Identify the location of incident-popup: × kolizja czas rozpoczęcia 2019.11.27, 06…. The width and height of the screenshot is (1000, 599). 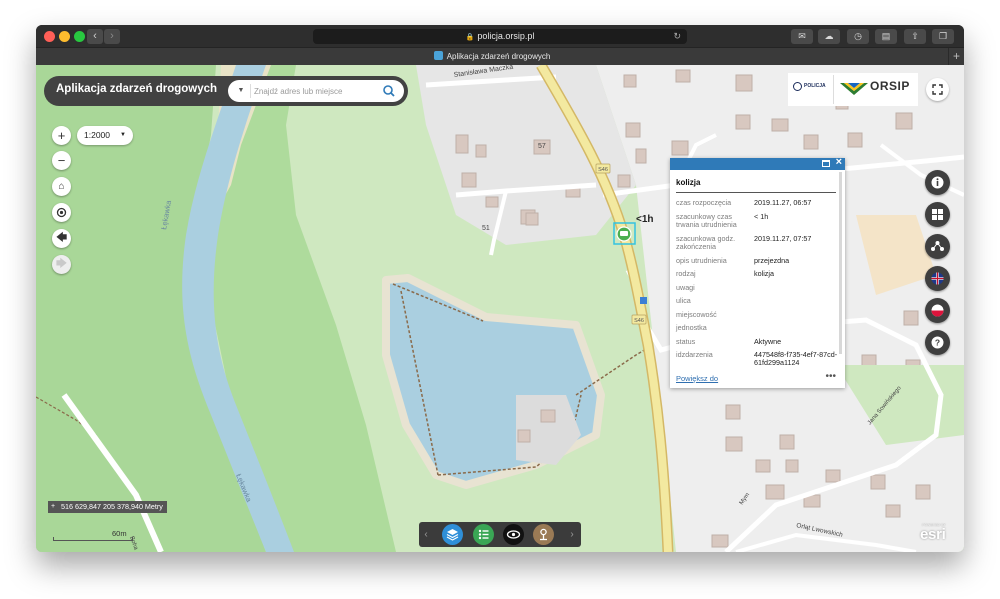
(757, 272).